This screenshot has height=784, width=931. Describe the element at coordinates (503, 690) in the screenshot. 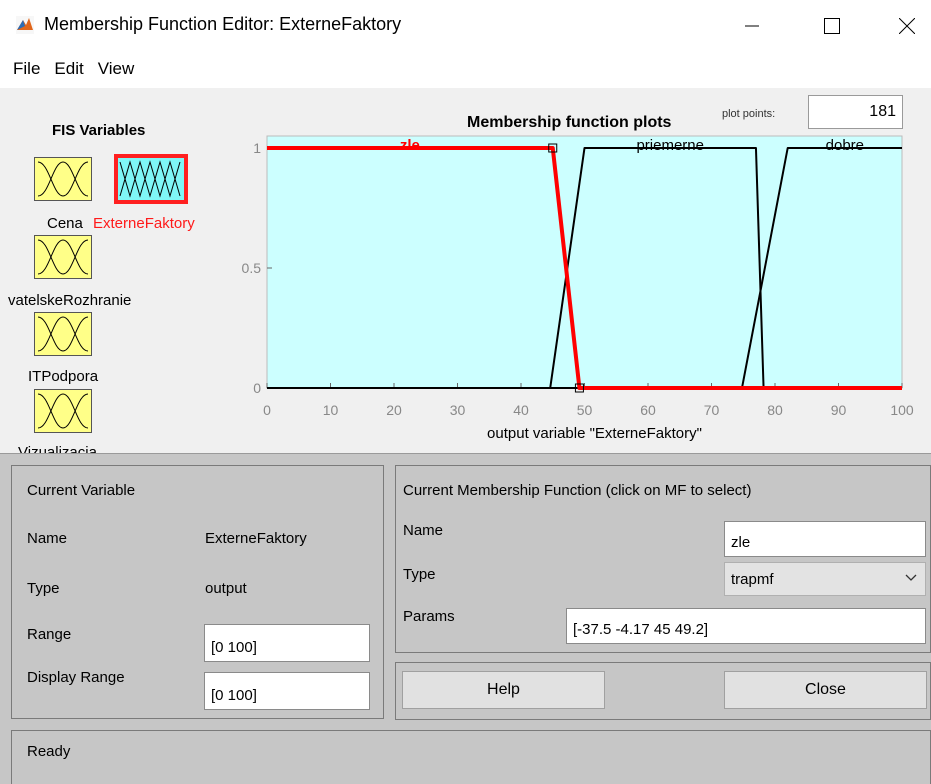

I see `help-button: Help` at that location.